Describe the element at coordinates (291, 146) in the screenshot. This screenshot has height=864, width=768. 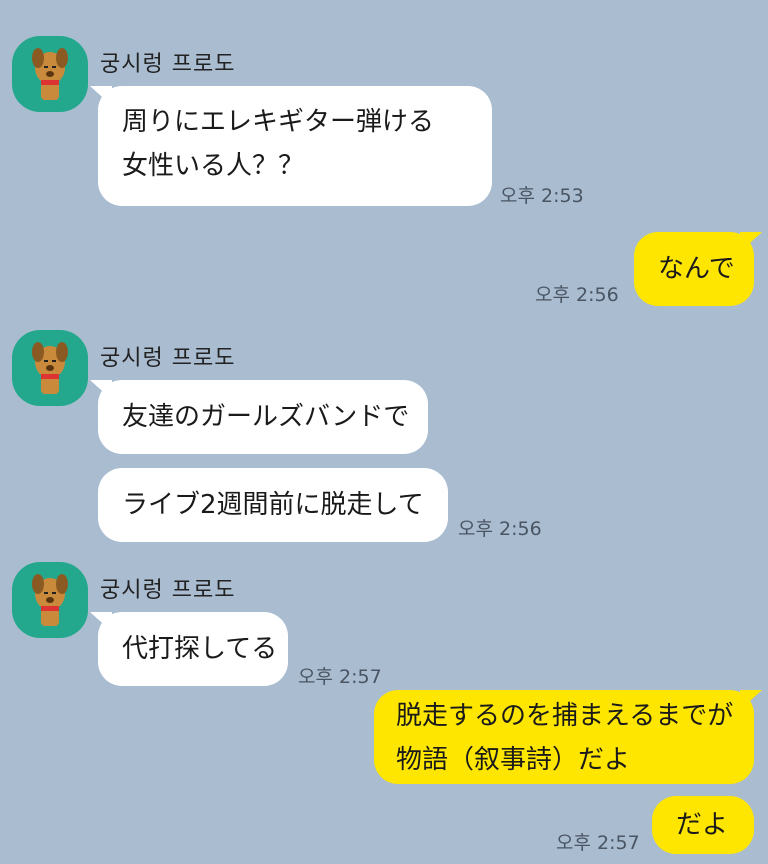
I see `message-bubble: 周りにエレキギター弾ける 女性いる人？？` at that location.